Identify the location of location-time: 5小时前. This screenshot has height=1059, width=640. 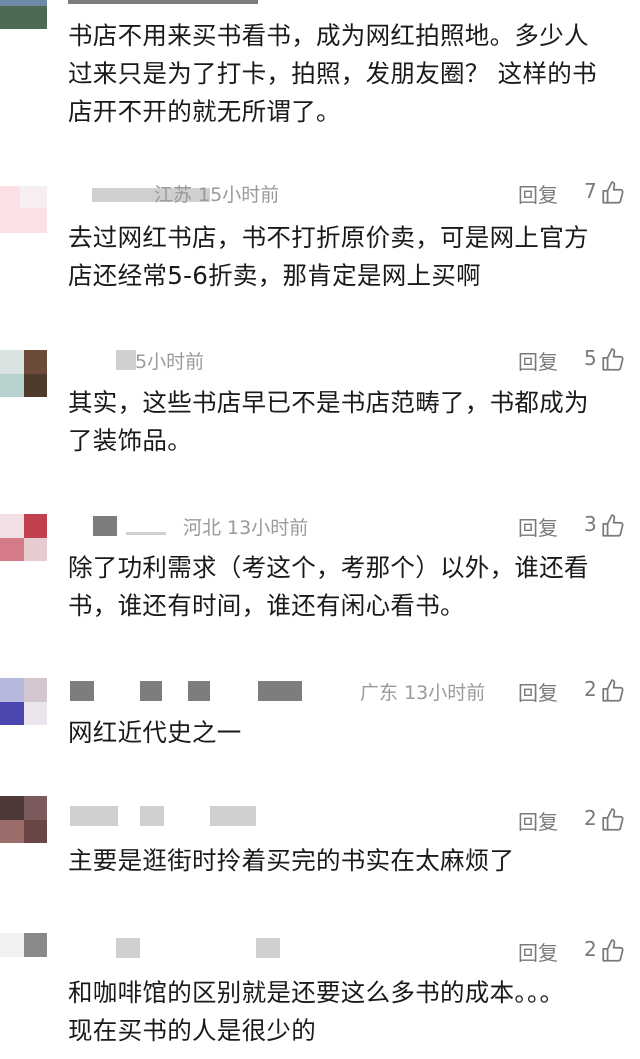
(170, 362).